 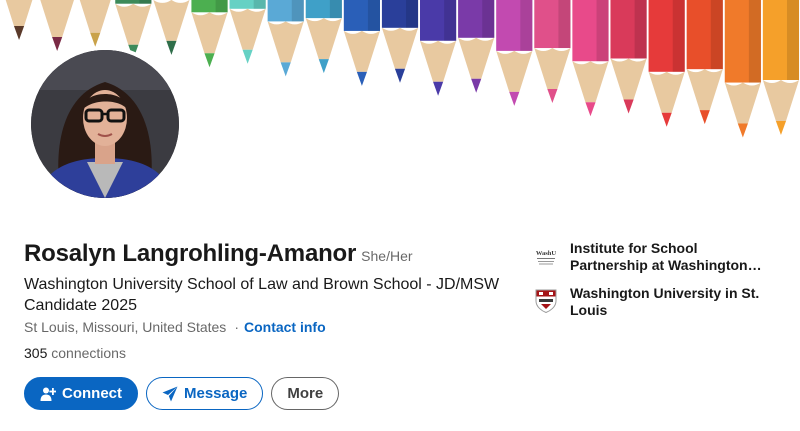 I want to click on connections-count: 305 connections, so click(x=75, y=353).